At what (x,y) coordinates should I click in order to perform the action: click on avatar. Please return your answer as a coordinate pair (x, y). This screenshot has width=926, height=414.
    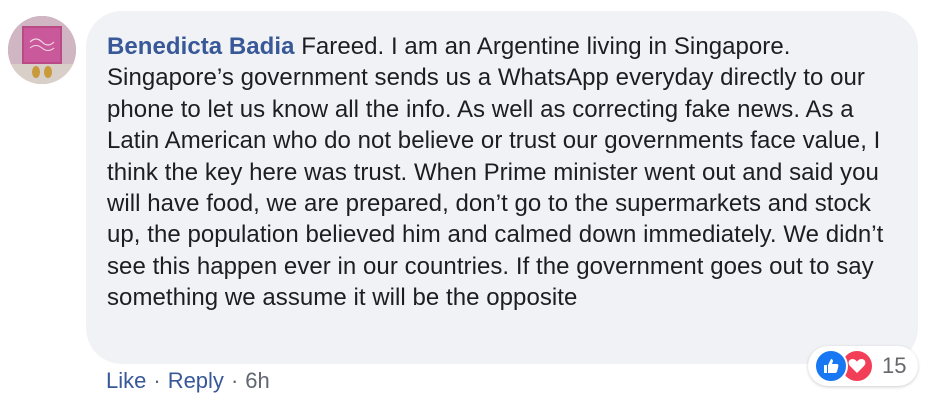
    Looking at the image, I should click on (42, 50).